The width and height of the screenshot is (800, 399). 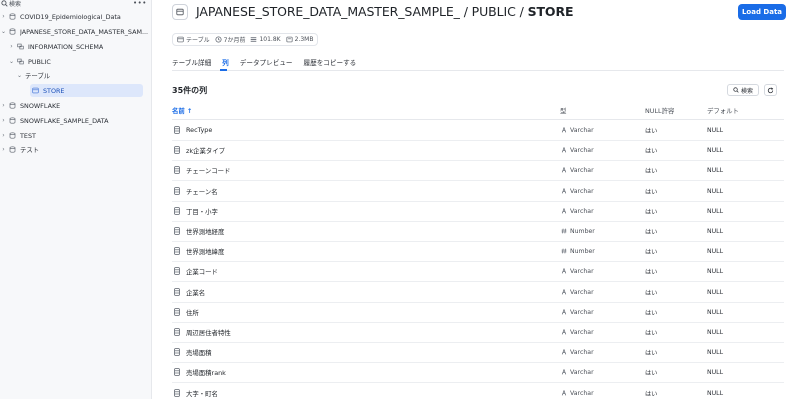 I want to click on column-type: Number, so click(x=582, y=231).